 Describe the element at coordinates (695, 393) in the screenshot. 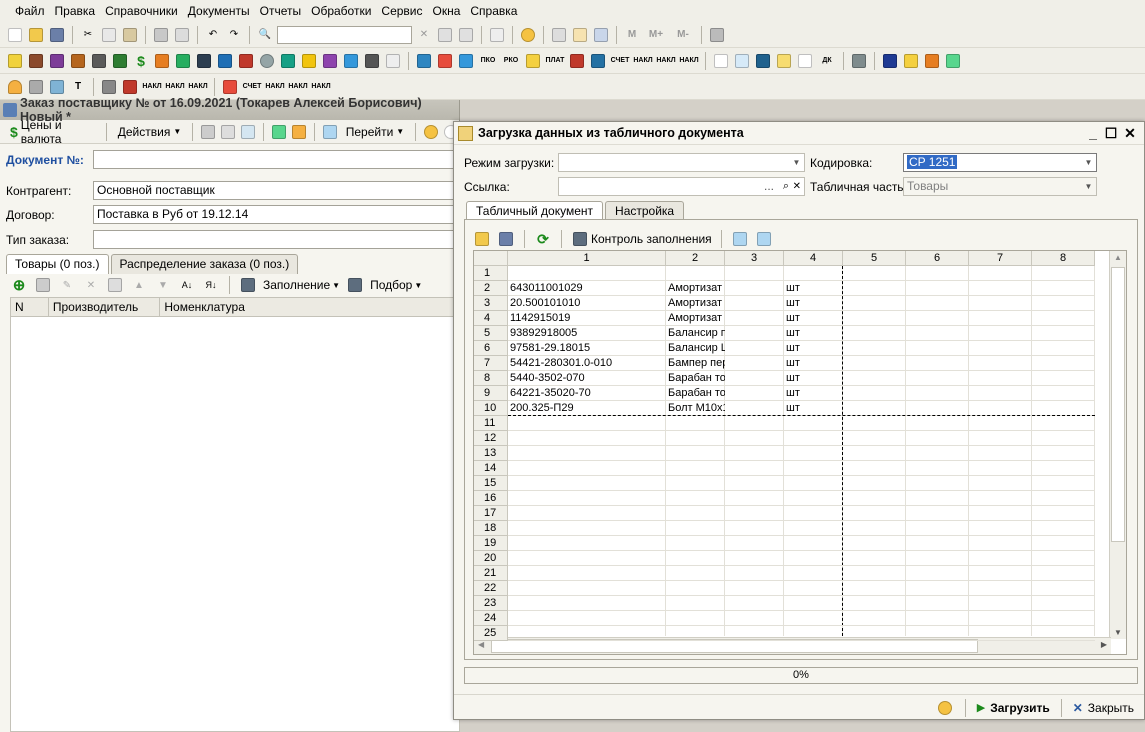

I see `sheet-cell: Барабан то12` at that location.